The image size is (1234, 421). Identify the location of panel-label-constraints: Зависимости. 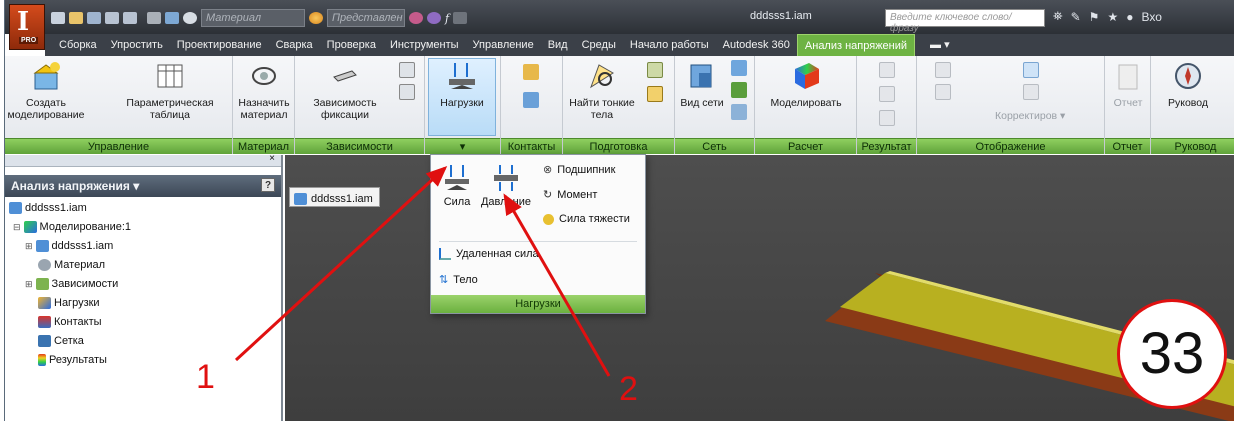
(359, 146).